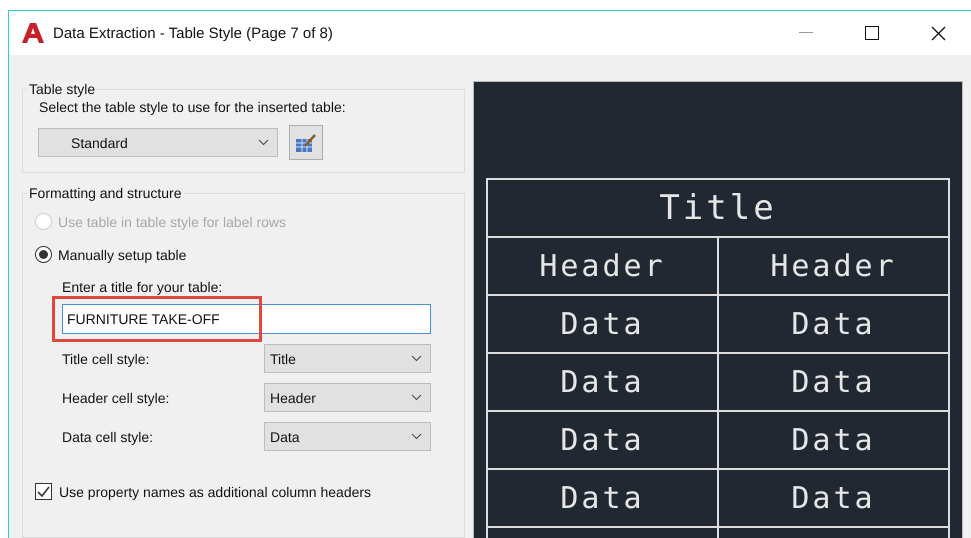  Describe the element at coordinates (106, 358) in the screenshot. I see `field-label: Title cell style:` at that location.